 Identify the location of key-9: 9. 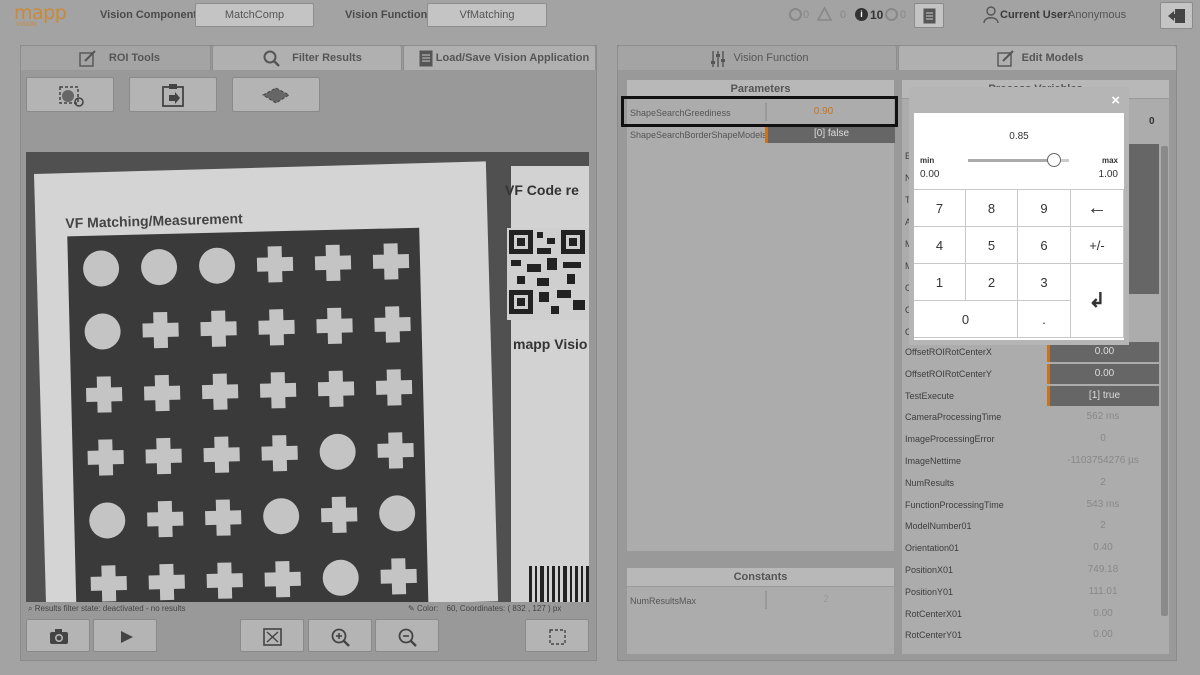
(1044, 208).